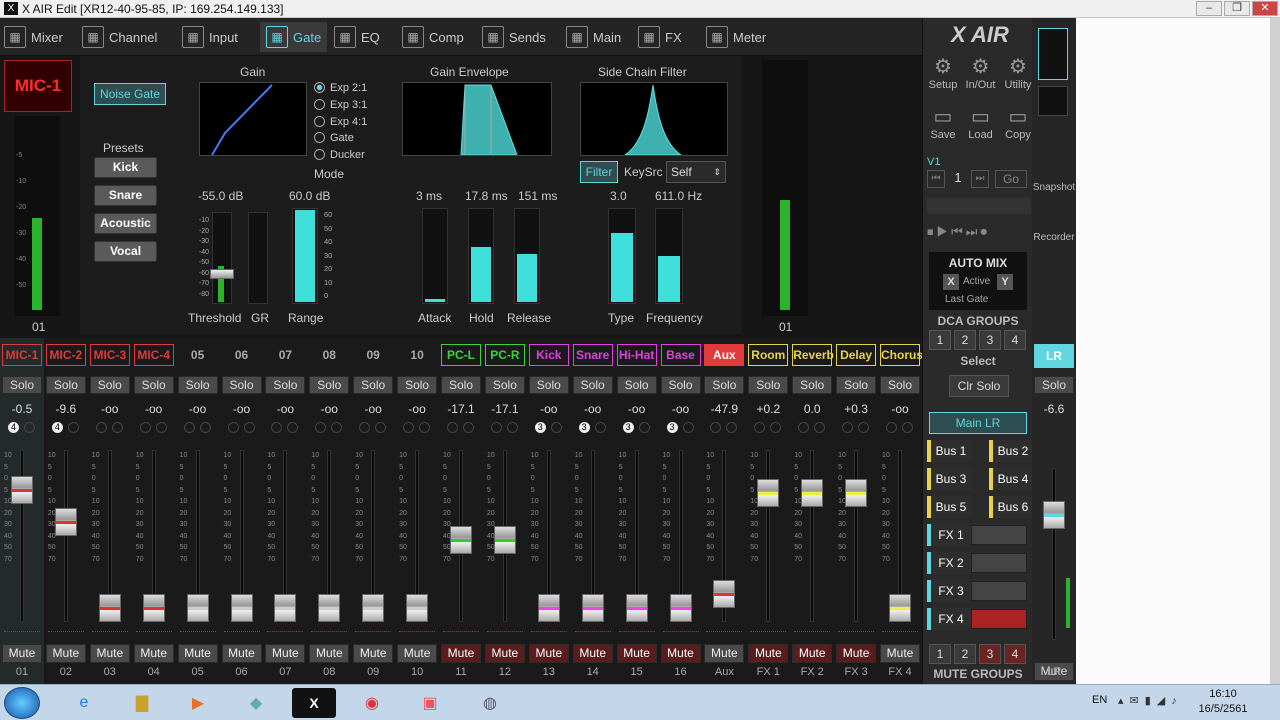 The height and width of the screenshot is (720, 1280). Describe the element at coordinates (936, 179) in the screenshot. I see `prev-scene-icon: ⏮` at that location.